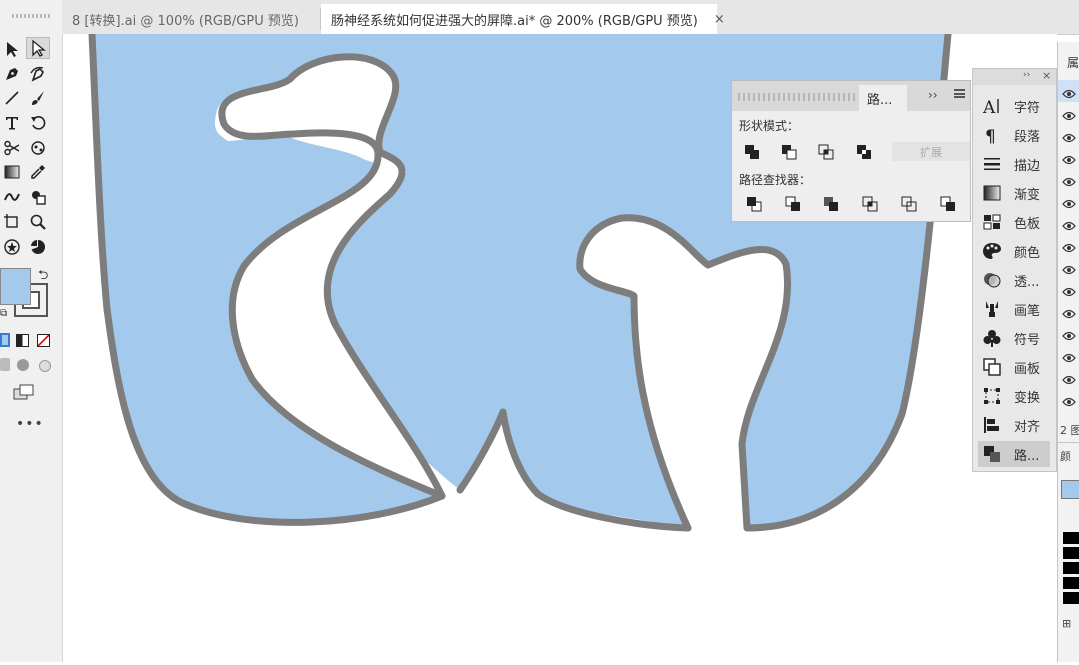 The width and height of the screenshot is (1079, 665). Describe the element at coordinates (1014, 106) in the screenshot. I see `dock-item-character: A 字符` at that location.